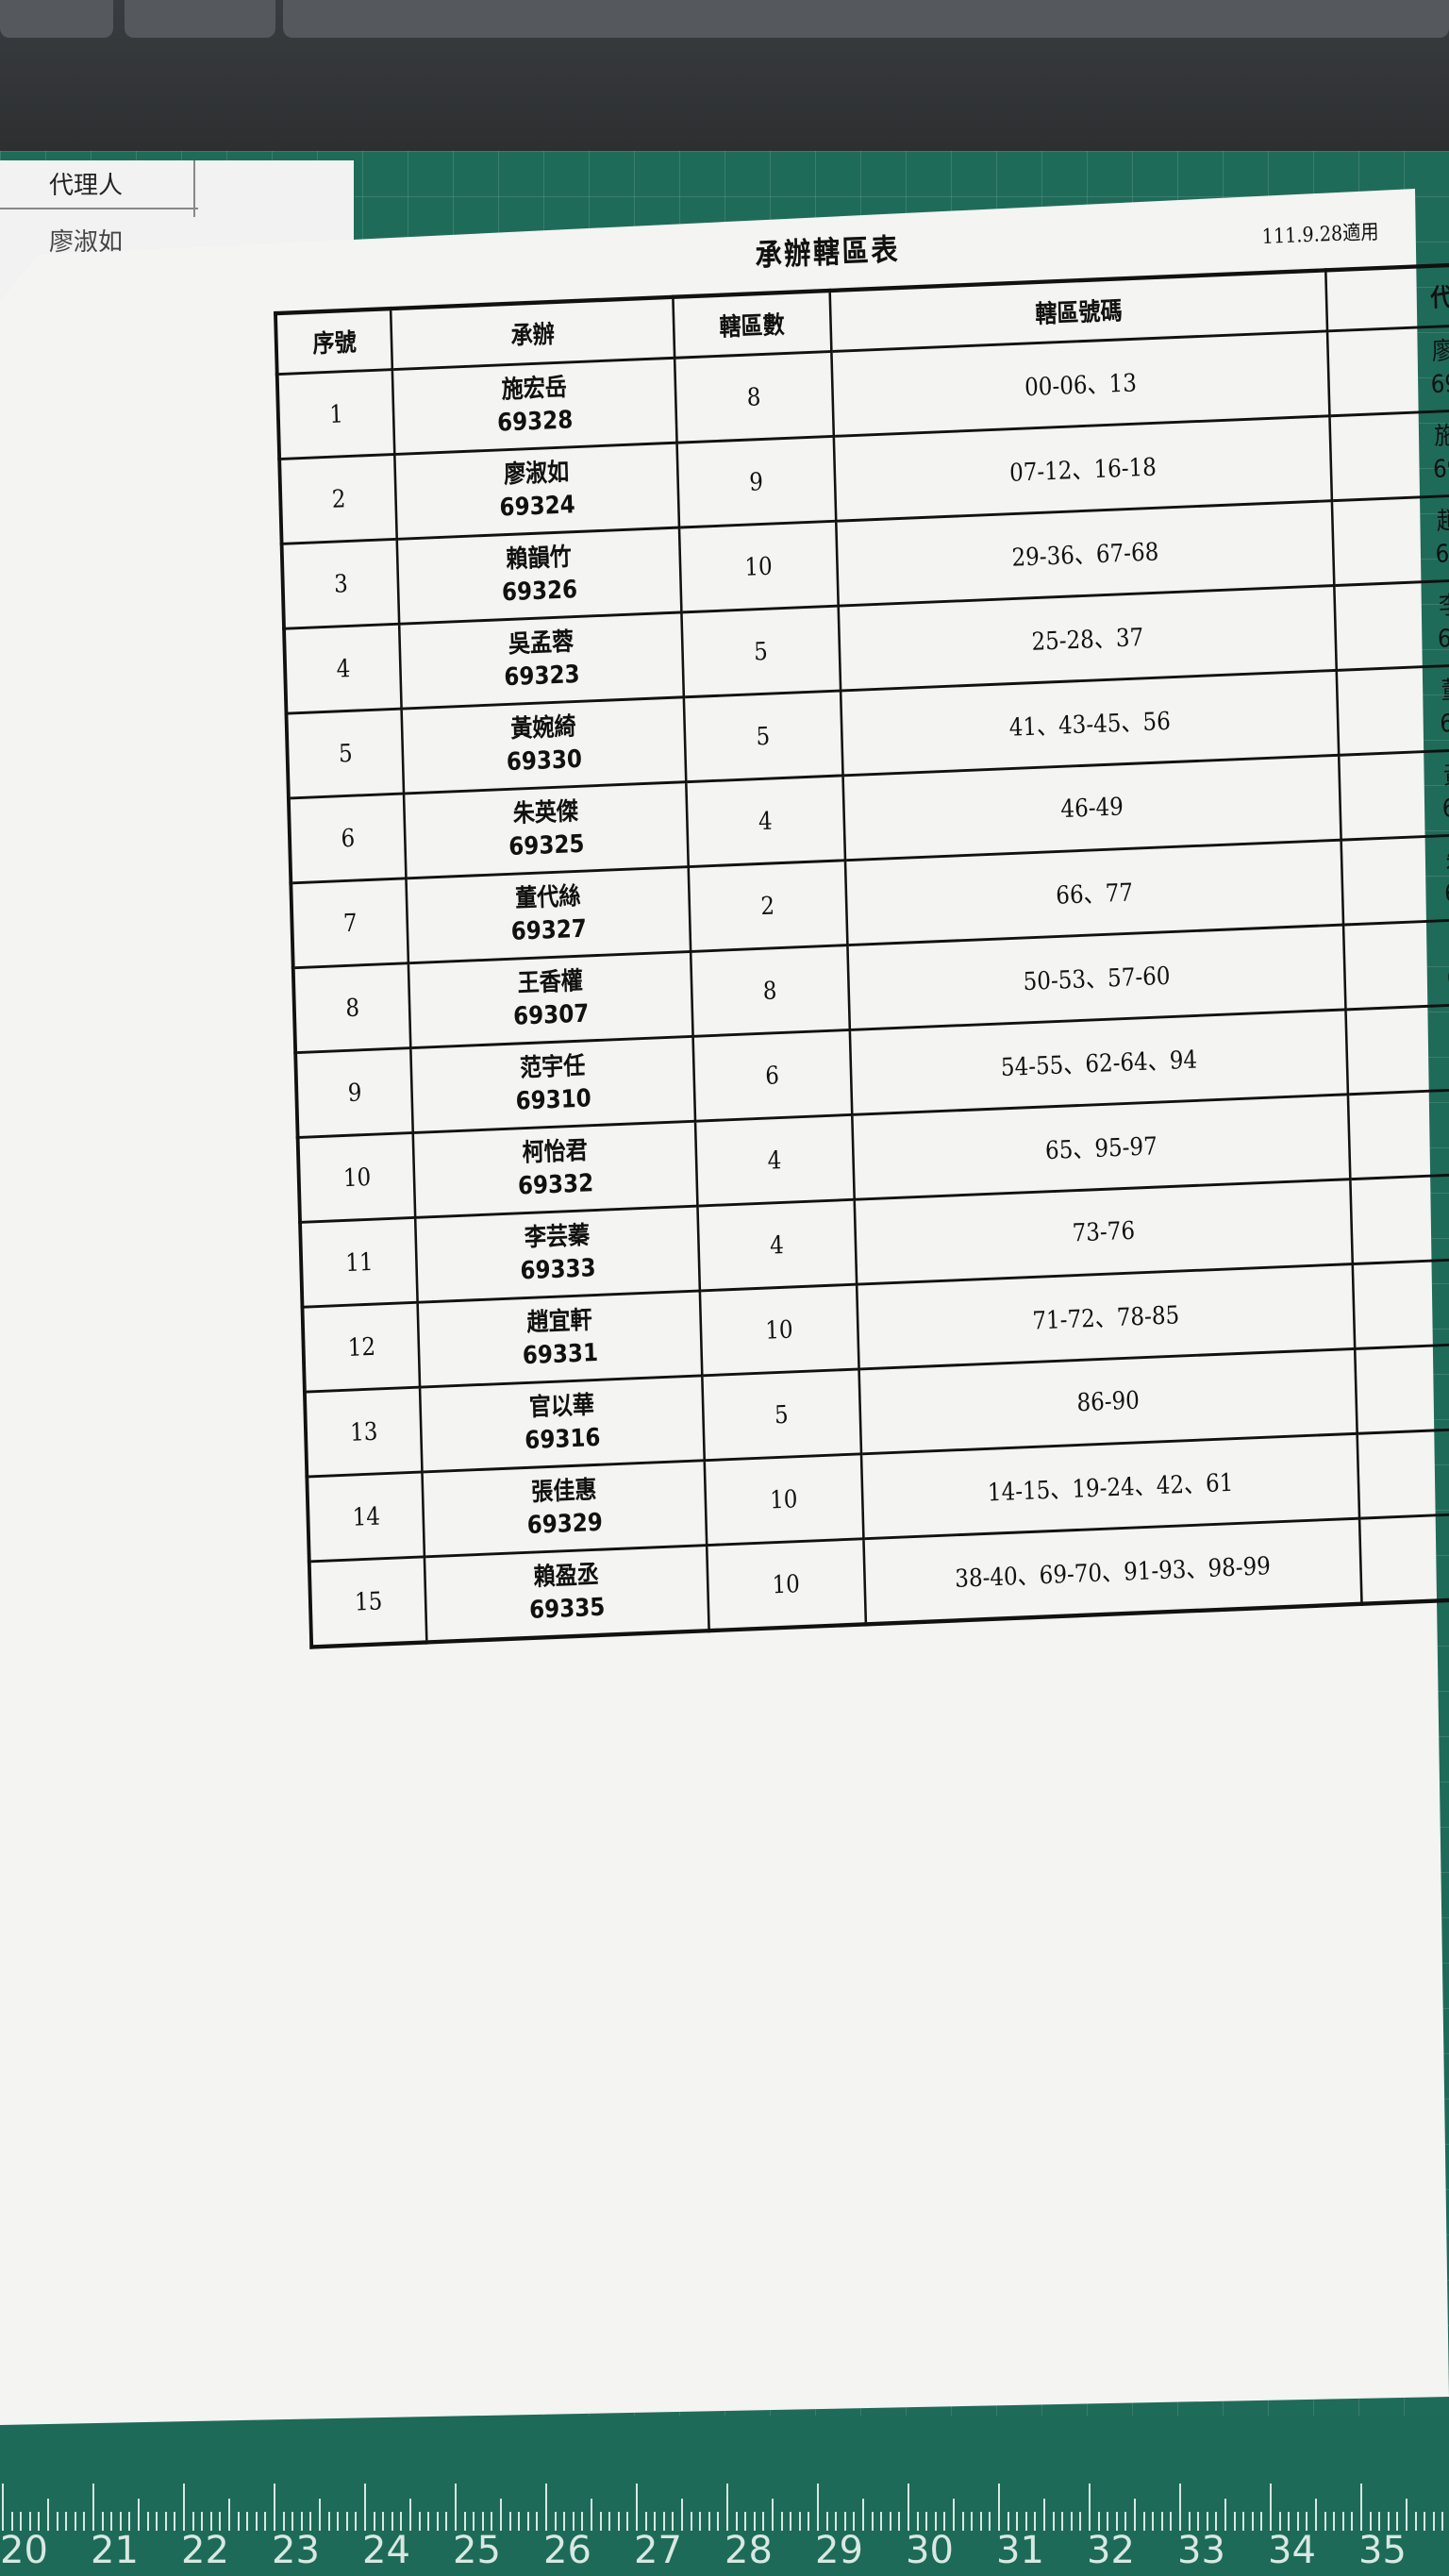 The width and height of the screenshot is (1449, 2576). Describe the element at coordinates (1387, 295) in the screenshot. I see `column-header-agent: 代理人` at that location.